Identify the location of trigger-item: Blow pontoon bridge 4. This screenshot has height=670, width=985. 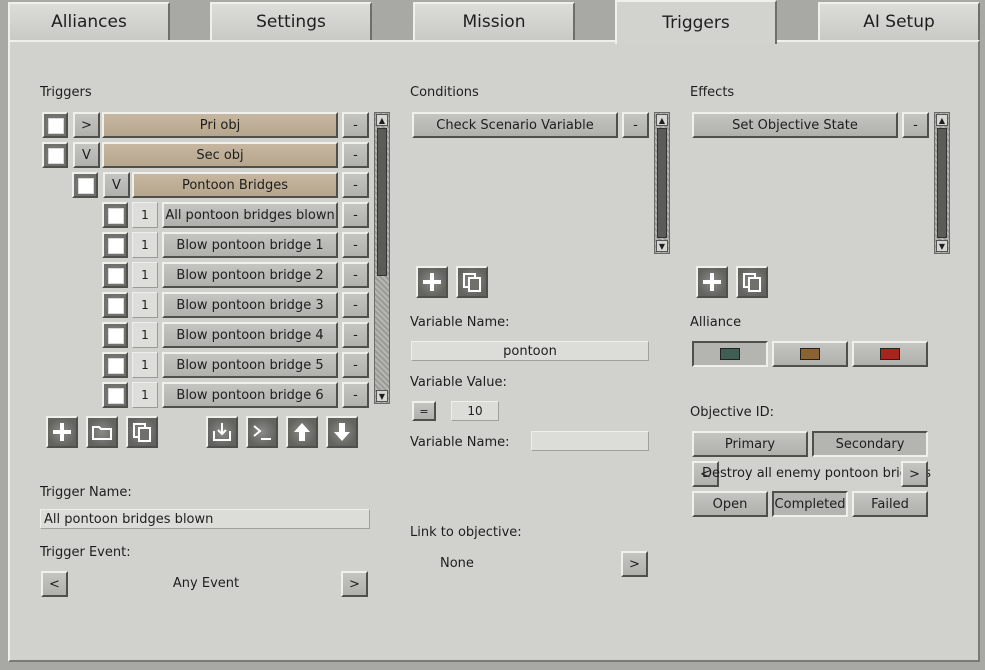
(250, 335).